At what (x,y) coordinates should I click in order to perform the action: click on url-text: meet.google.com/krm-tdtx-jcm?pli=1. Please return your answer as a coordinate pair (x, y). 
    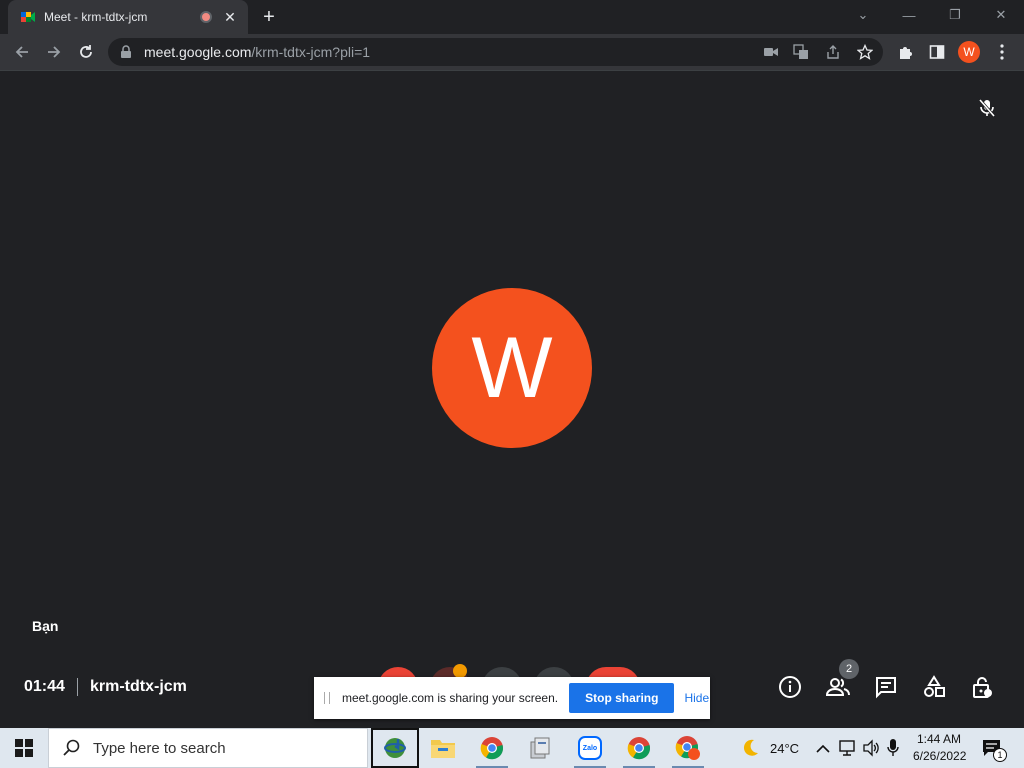
    Looking at the image, I should click on (257, 52).